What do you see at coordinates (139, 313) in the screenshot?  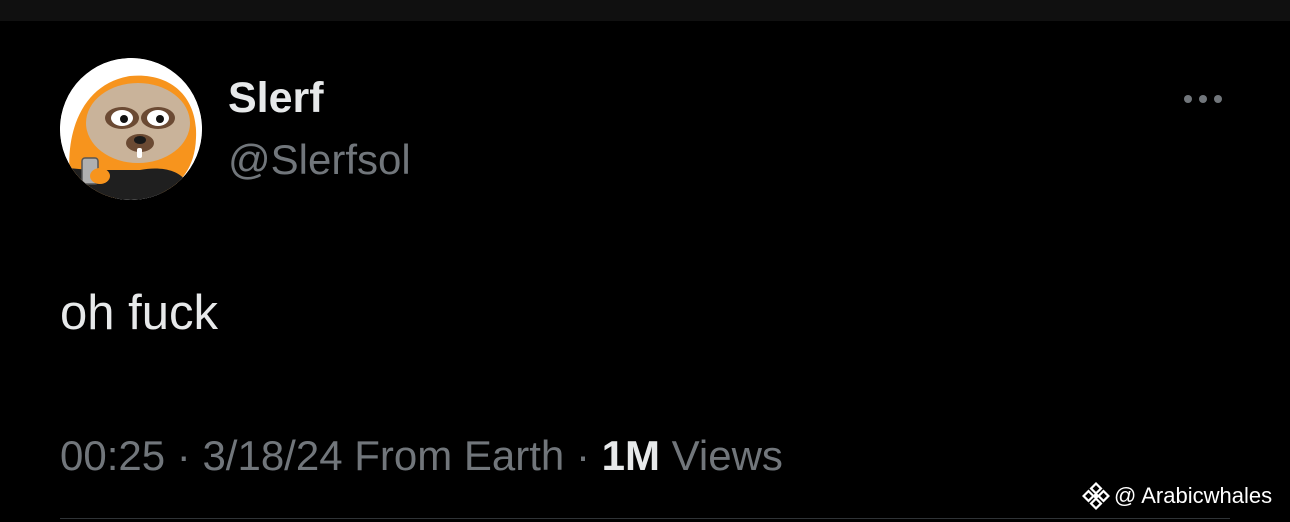 I see `tweet-text: oh fuck` at bounding box center [139, 313].